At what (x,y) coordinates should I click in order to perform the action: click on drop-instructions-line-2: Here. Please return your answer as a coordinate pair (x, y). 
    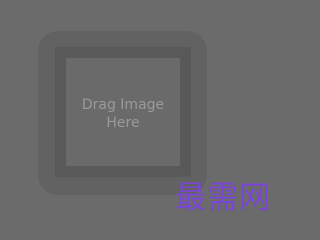
    Looking at the image, I should click on (123, 123).